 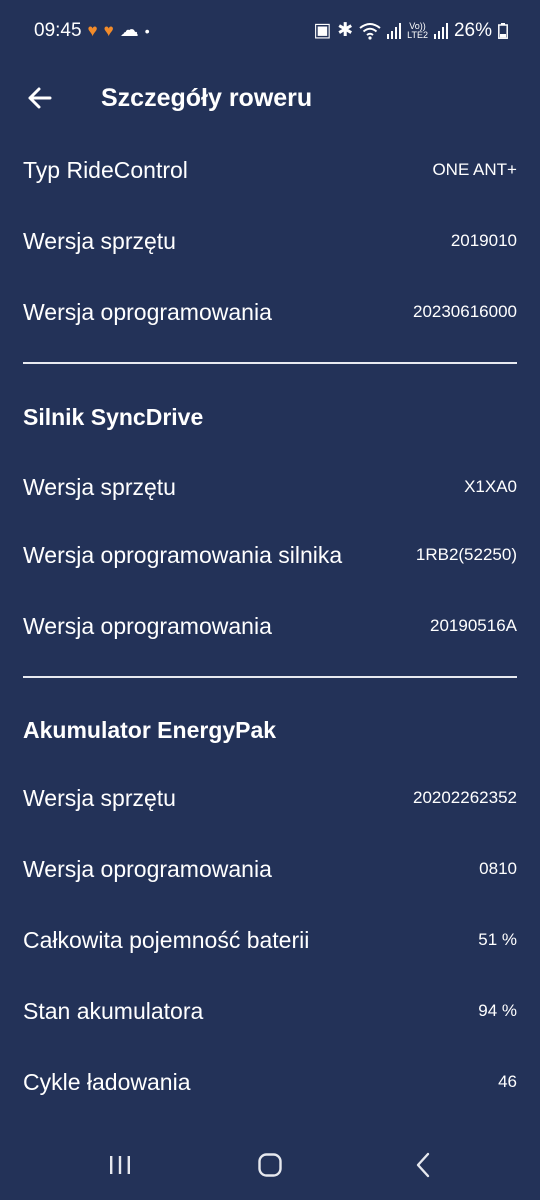 I want to click on back-button, so click(x=40, y=98).